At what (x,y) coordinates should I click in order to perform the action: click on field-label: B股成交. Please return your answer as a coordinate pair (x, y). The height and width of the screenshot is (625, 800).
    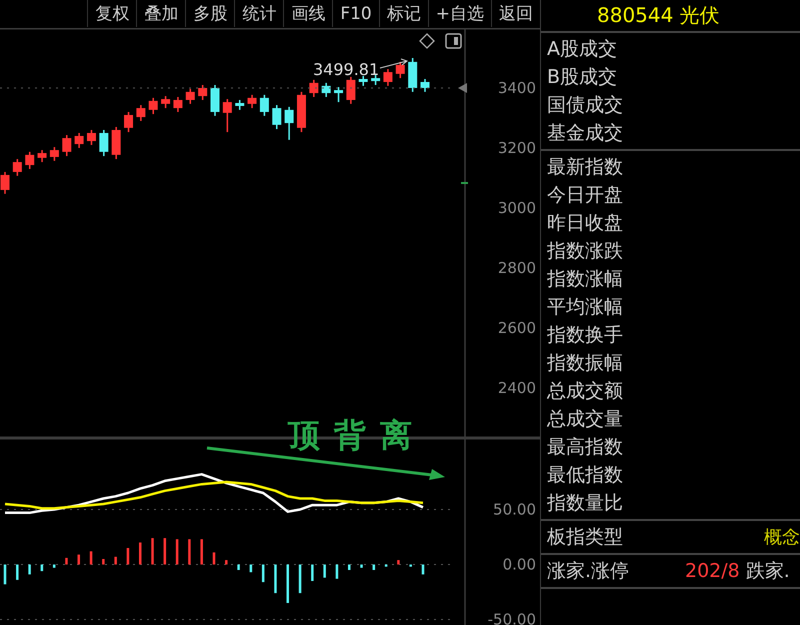
    Looking at the image, I should click on (582, 77).